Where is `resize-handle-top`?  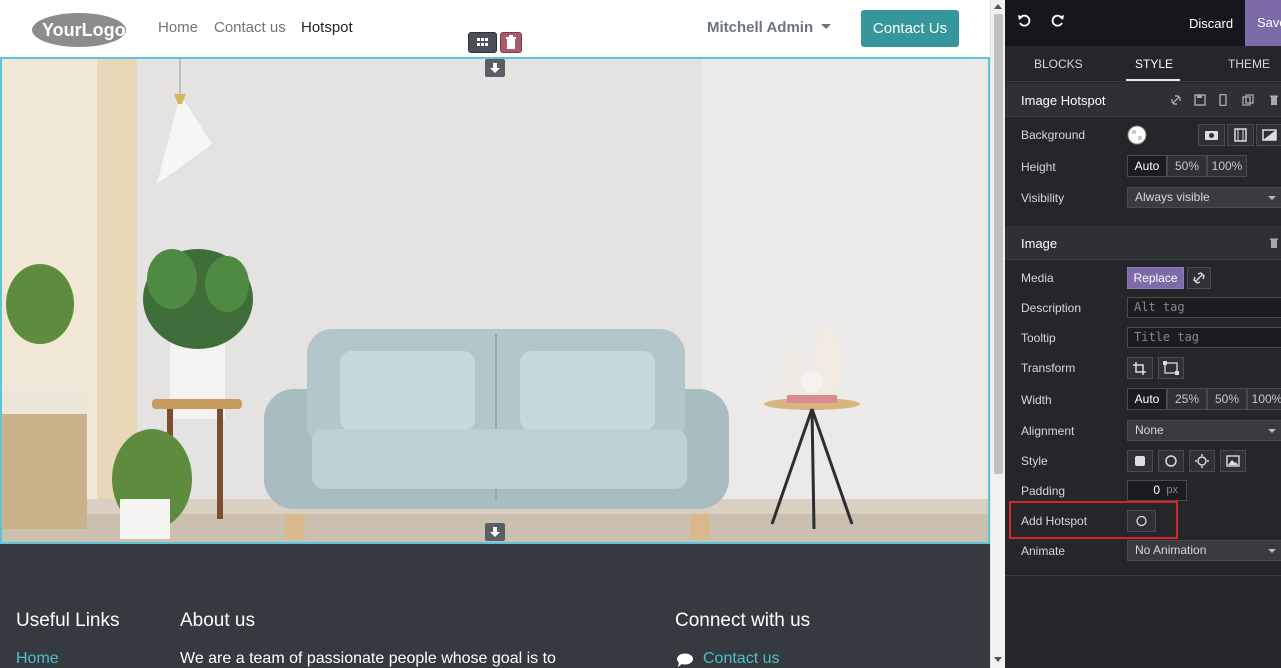
resize-handle-top is located at coordinates (495, 68).